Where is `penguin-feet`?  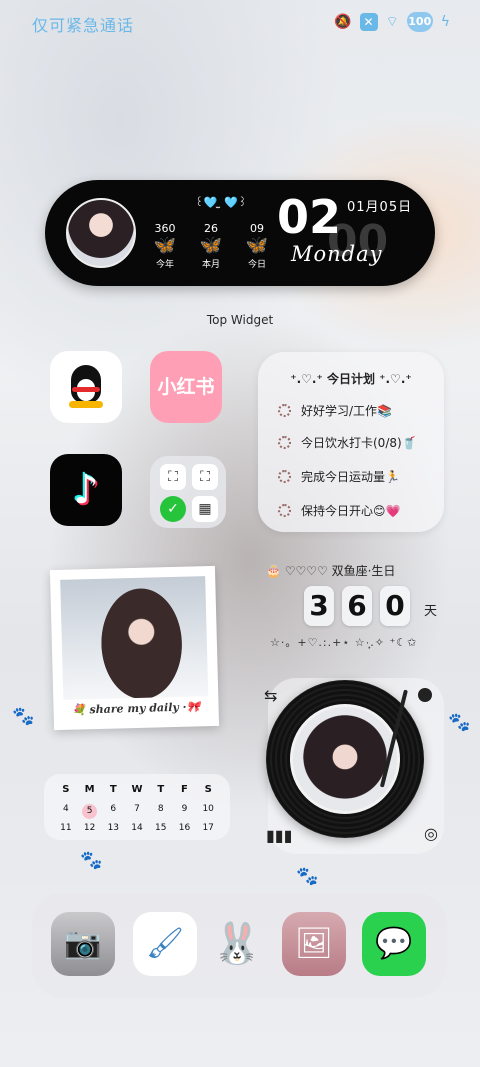 penguin-feet is located at coordinates (86, 404).